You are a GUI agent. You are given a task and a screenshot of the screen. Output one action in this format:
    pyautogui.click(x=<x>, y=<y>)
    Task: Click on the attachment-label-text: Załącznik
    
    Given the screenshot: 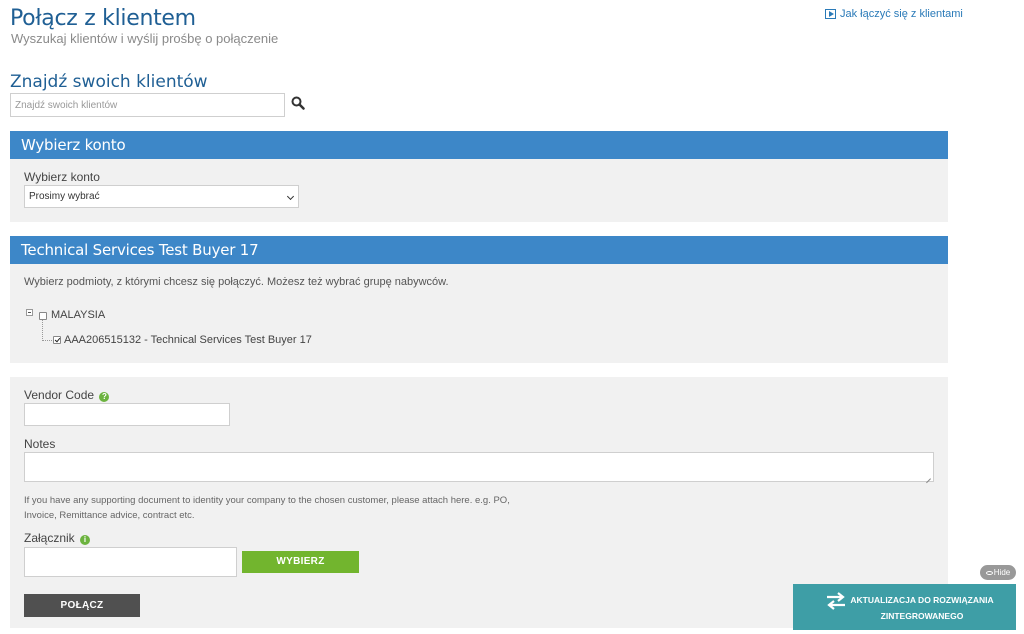 What is the action you would take?
    pyautogui.click(x=49, y=538)
    